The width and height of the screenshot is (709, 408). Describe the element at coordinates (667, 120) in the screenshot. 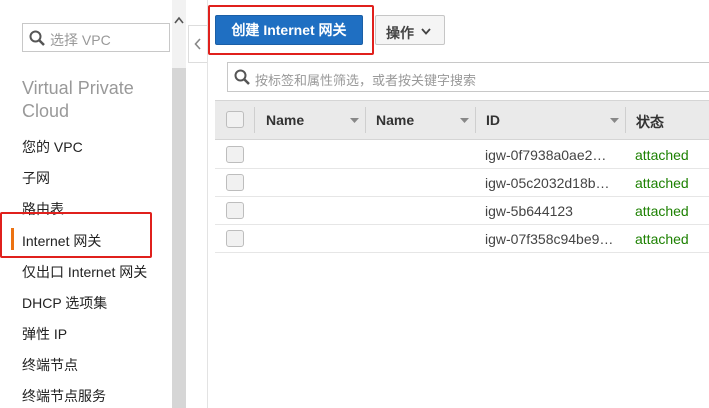

I see `column-header-state: 状态` at that location.